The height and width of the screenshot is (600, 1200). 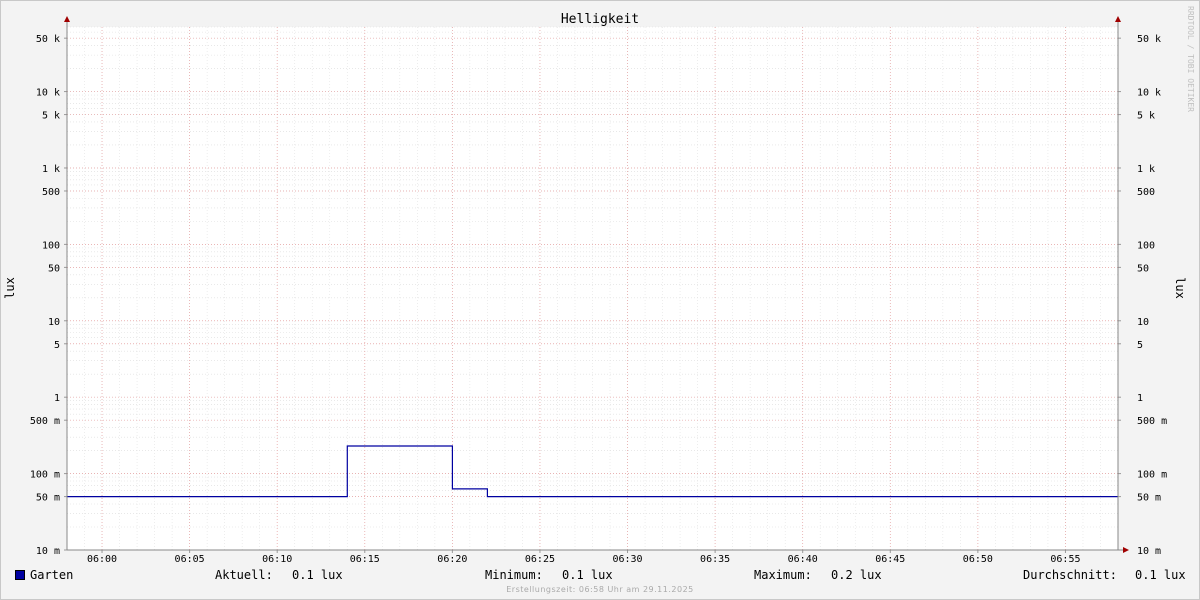 I want to click on y-tick-label-left: 500, so click(x=51, y=192).